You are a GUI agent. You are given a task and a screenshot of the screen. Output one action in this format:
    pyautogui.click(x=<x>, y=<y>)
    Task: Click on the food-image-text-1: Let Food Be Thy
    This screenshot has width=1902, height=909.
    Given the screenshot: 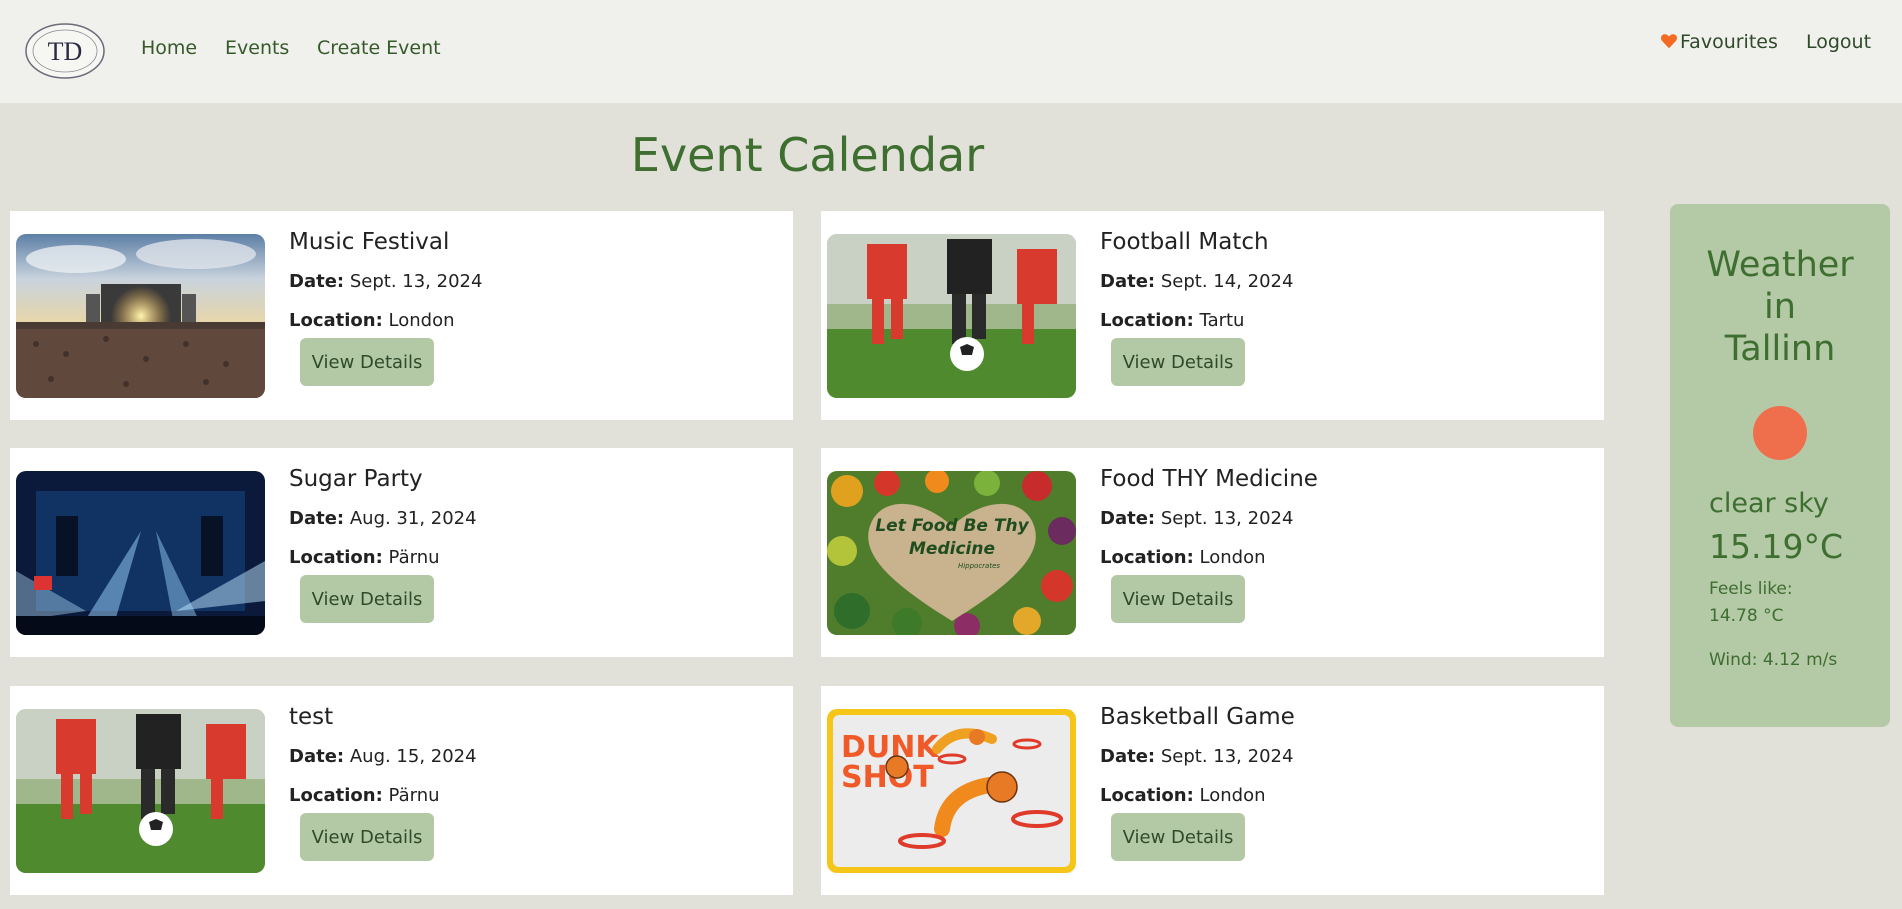 What is the action you would take?
    pyautogui.click(x=952, y=526)
    